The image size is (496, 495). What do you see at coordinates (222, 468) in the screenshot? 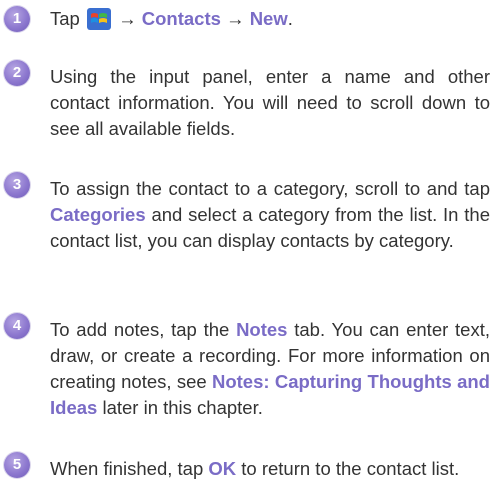
I see `highlighted-term: OK` at bounding box center [222, 468].